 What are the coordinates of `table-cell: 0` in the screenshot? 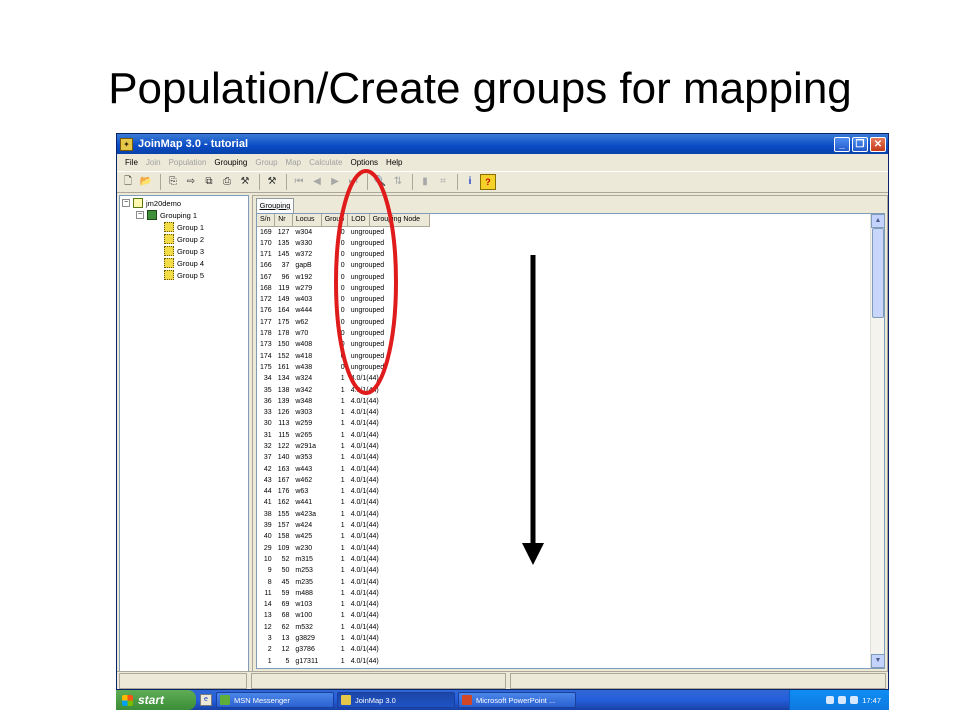 It's located at (342, 232).